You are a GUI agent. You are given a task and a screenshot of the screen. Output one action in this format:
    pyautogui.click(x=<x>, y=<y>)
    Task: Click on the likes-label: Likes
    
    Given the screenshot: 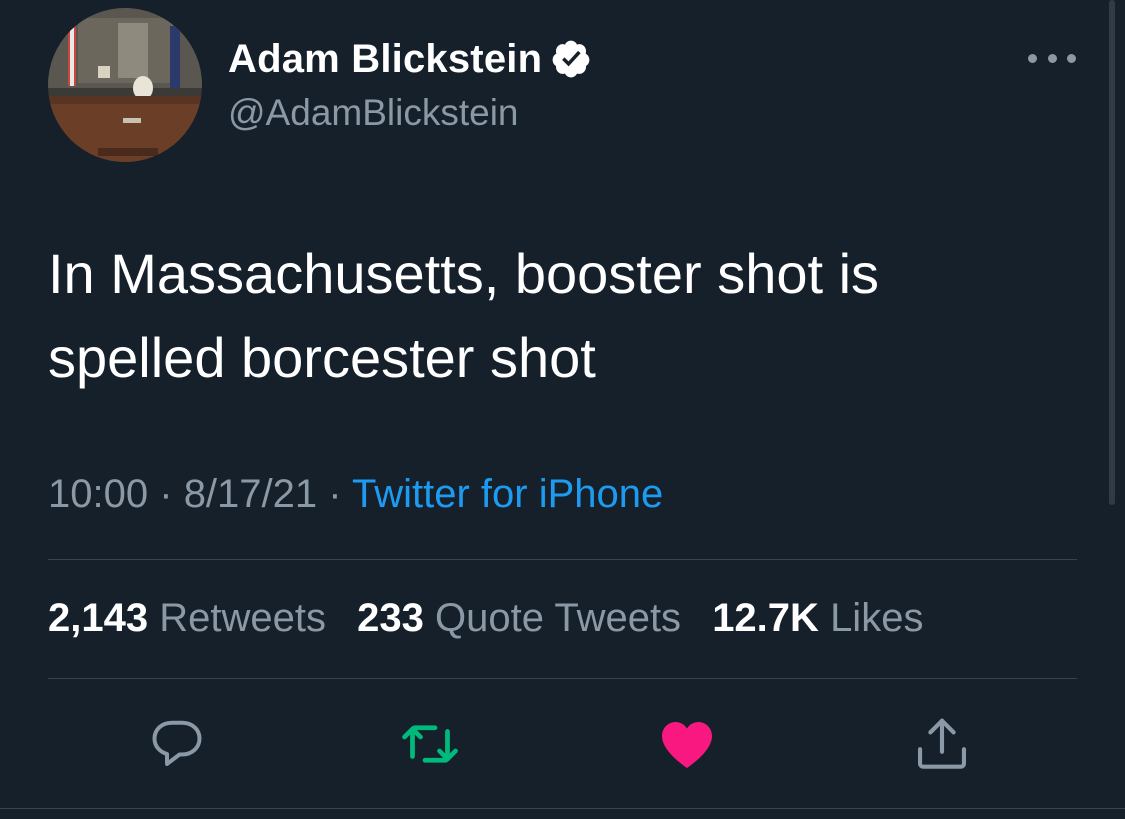 What is the action you would take?
    pyautogui.click(x=877, y=618)
    